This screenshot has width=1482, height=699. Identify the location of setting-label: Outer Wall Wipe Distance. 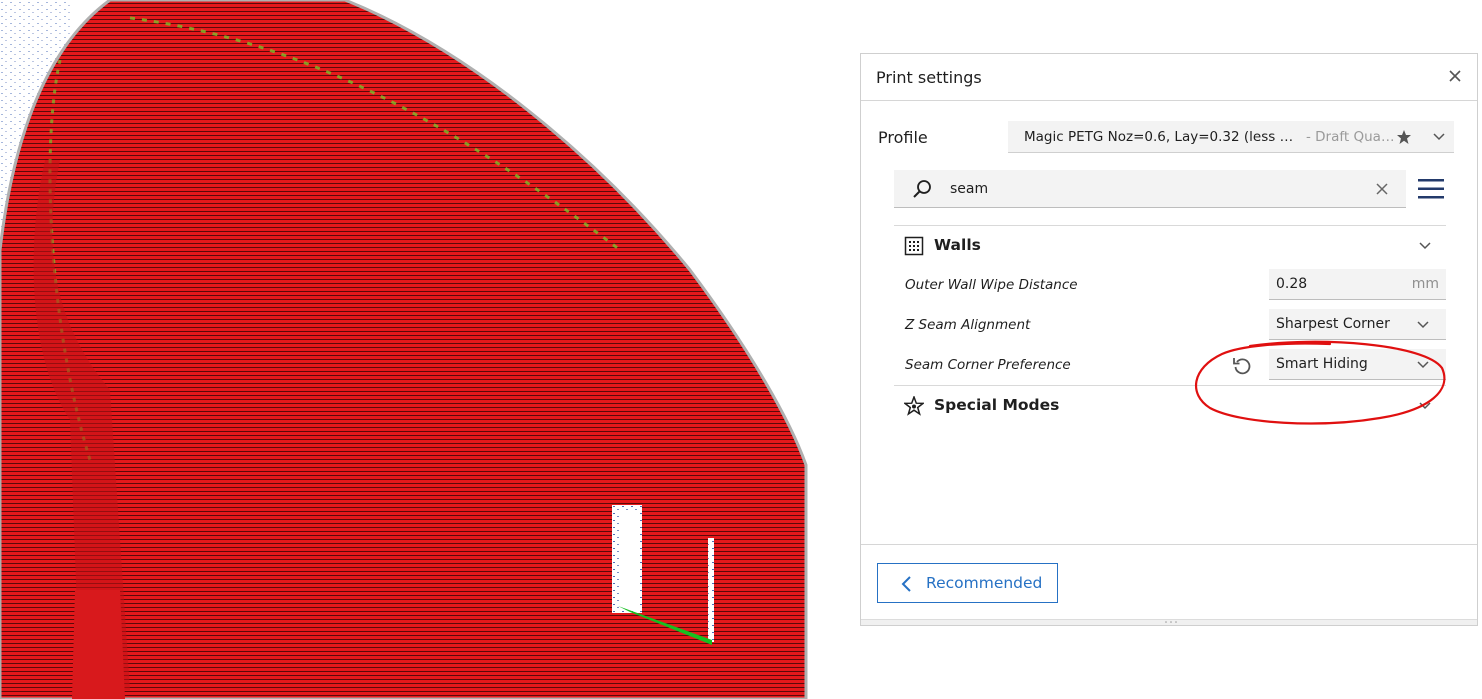
(991, 285).